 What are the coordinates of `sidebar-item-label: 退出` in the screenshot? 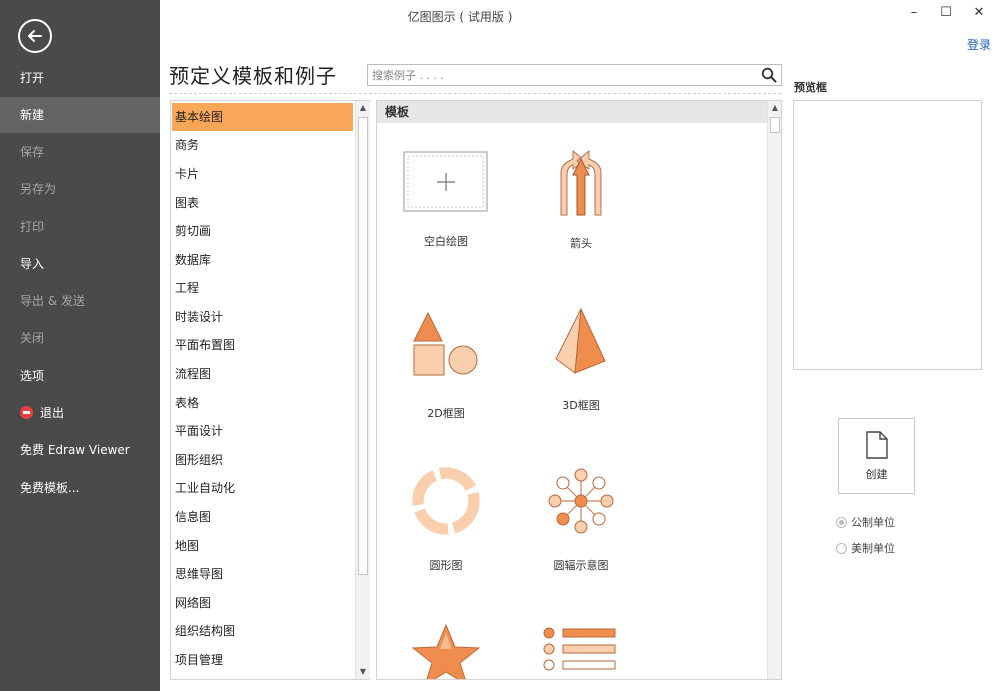 It's located at (52, 413).